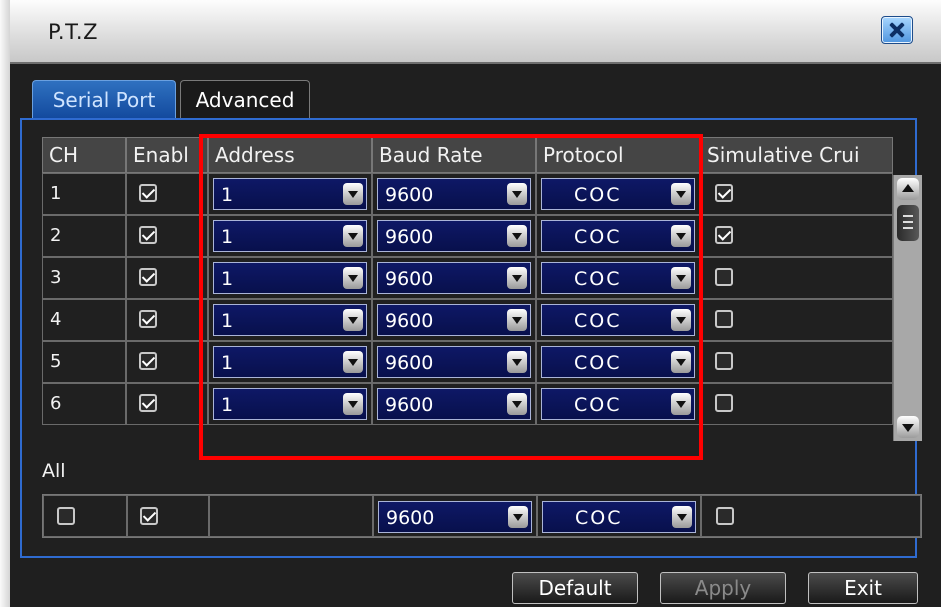 The image size is (941, 607). I want to click on close-icon, so click(897, 30).